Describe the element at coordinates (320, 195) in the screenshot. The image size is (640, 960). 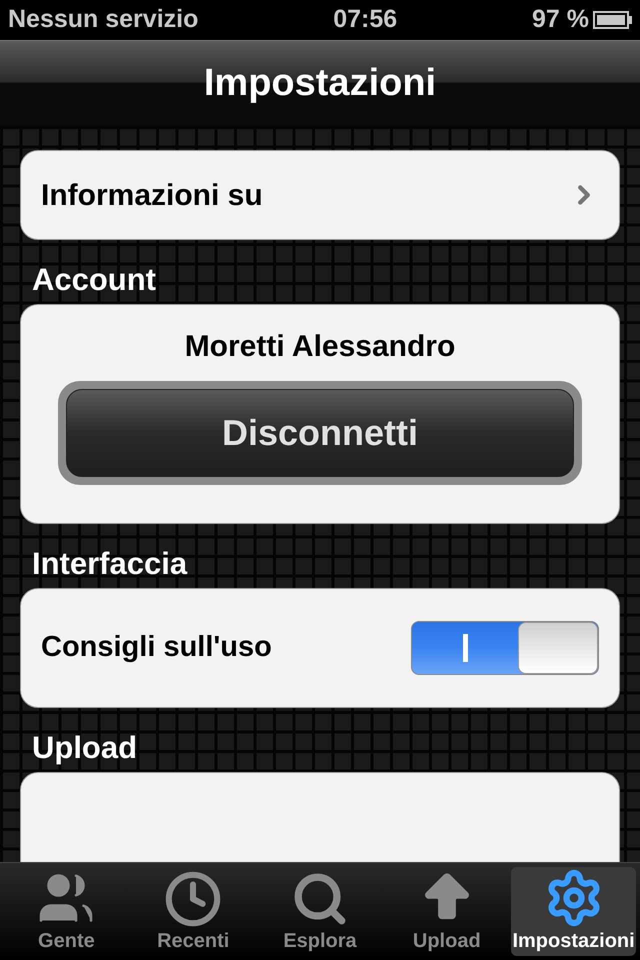
I see `about-row: Informazioni su` at that location.